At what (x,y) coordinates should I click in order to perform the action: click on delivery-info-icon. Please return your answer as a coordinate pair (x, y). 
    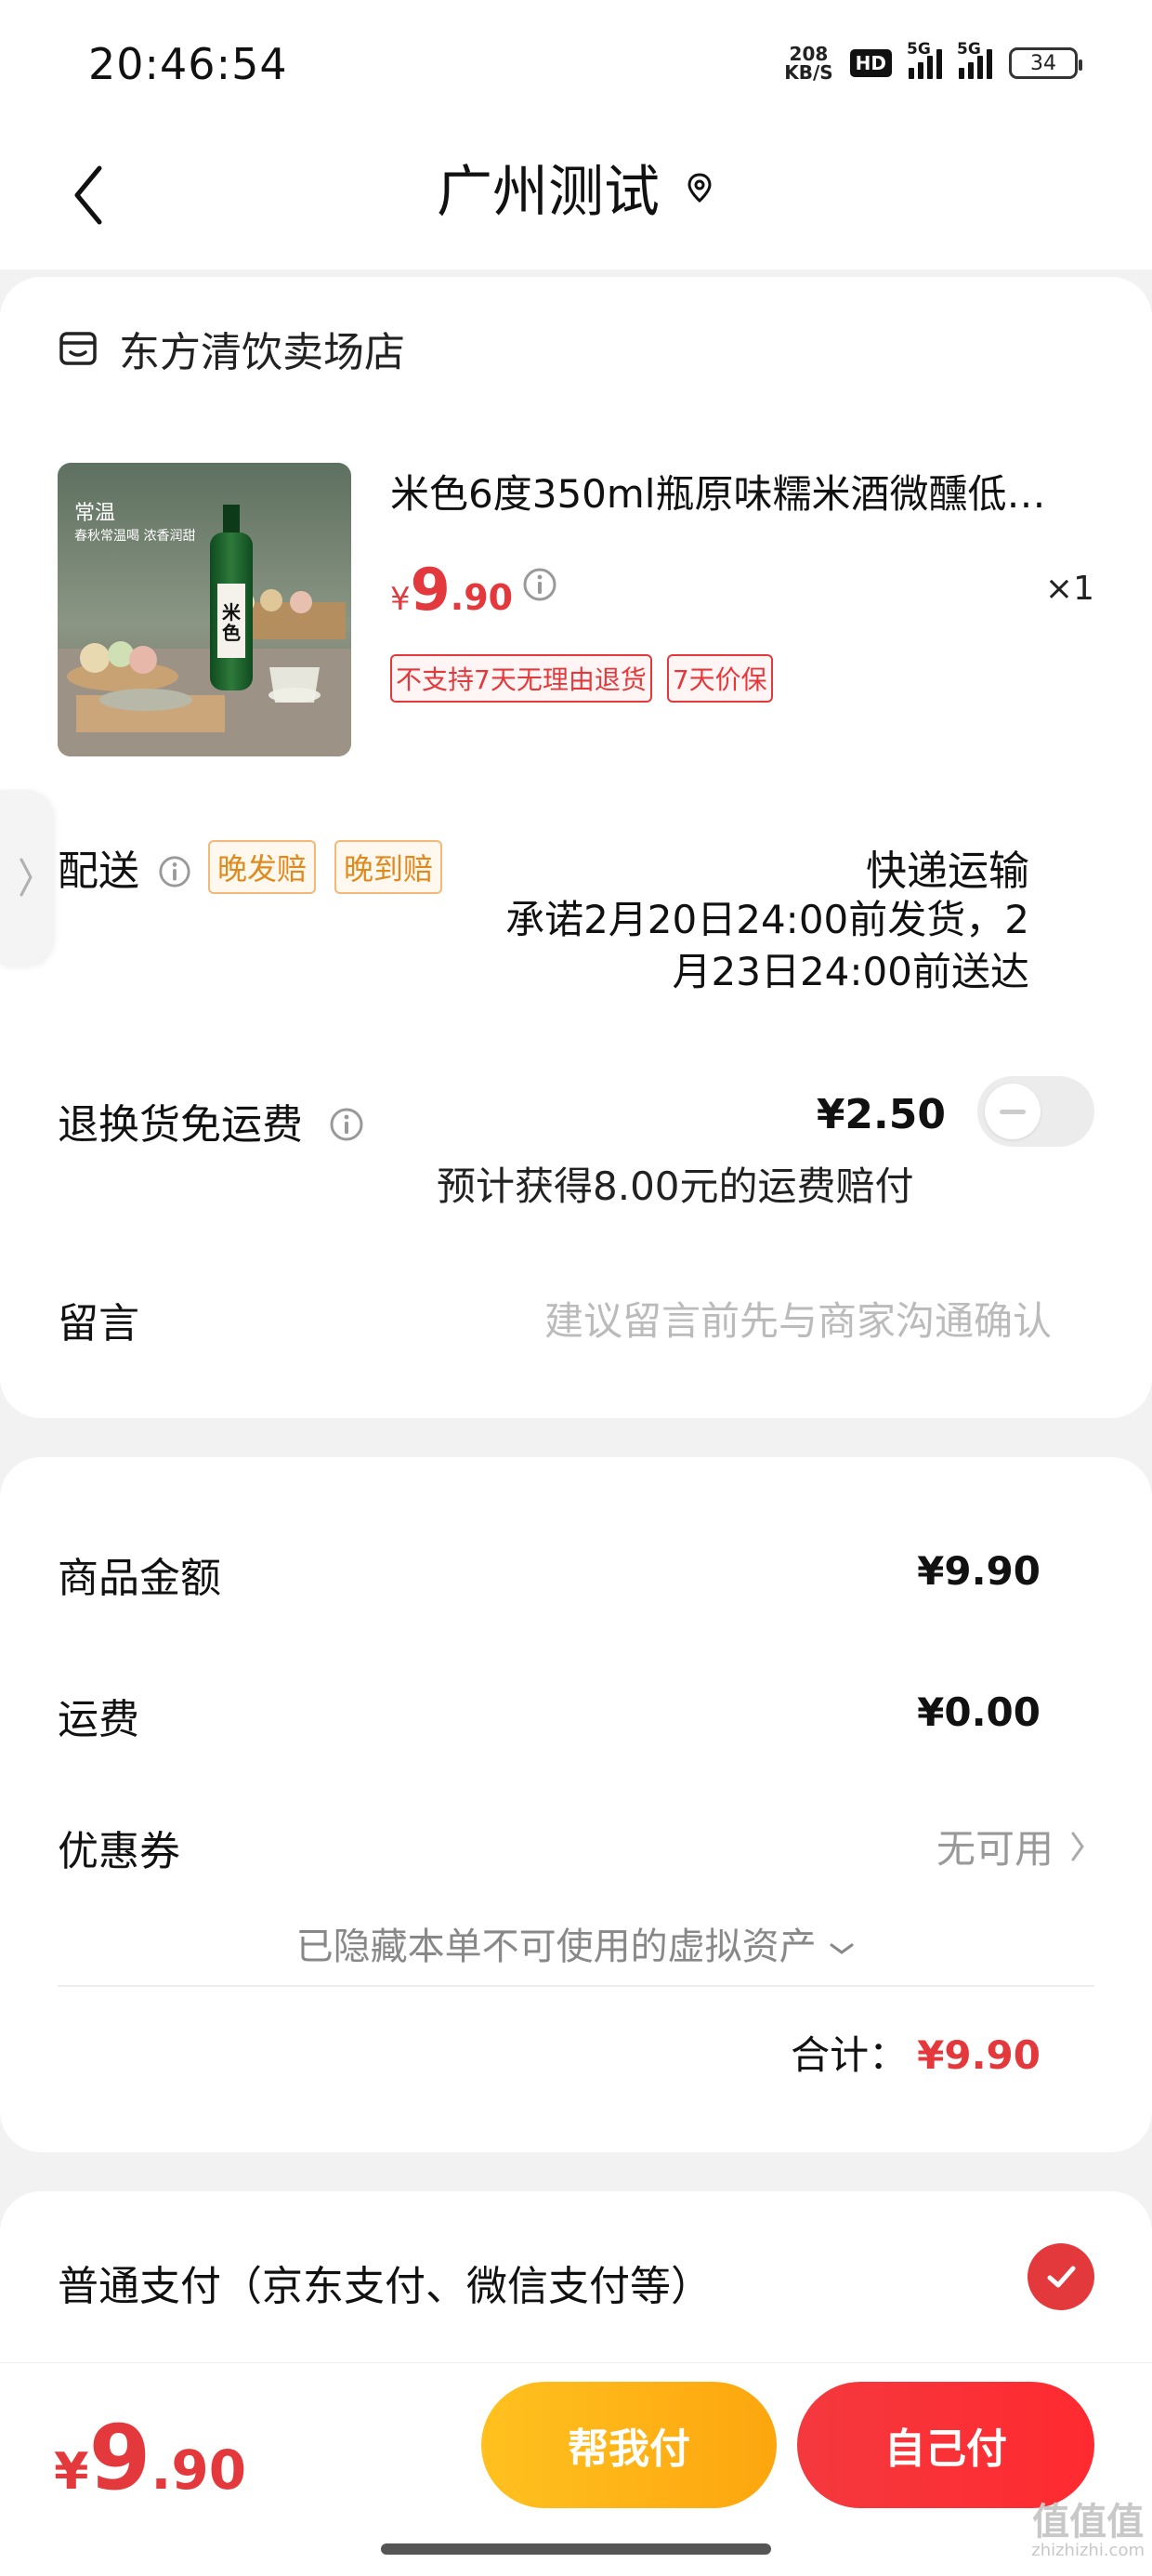
    Looking at the image, I should click on (174, 869).